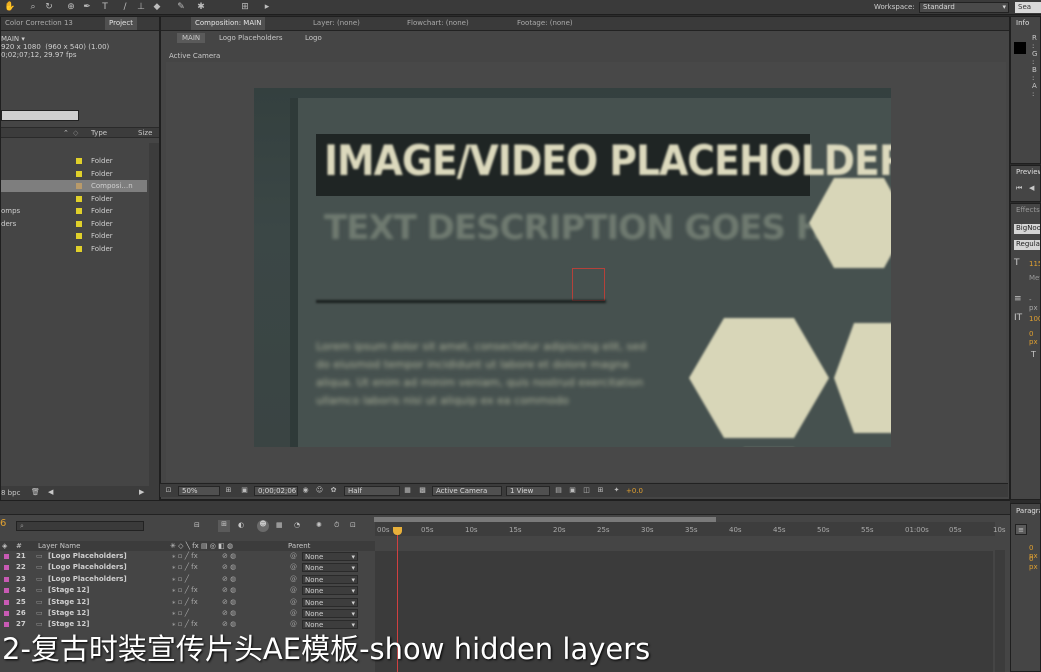 Image resolution: width=1041 pixels, height=672 pixels. I want to click on indent-right-value: 0 px, so click(1034, 563).